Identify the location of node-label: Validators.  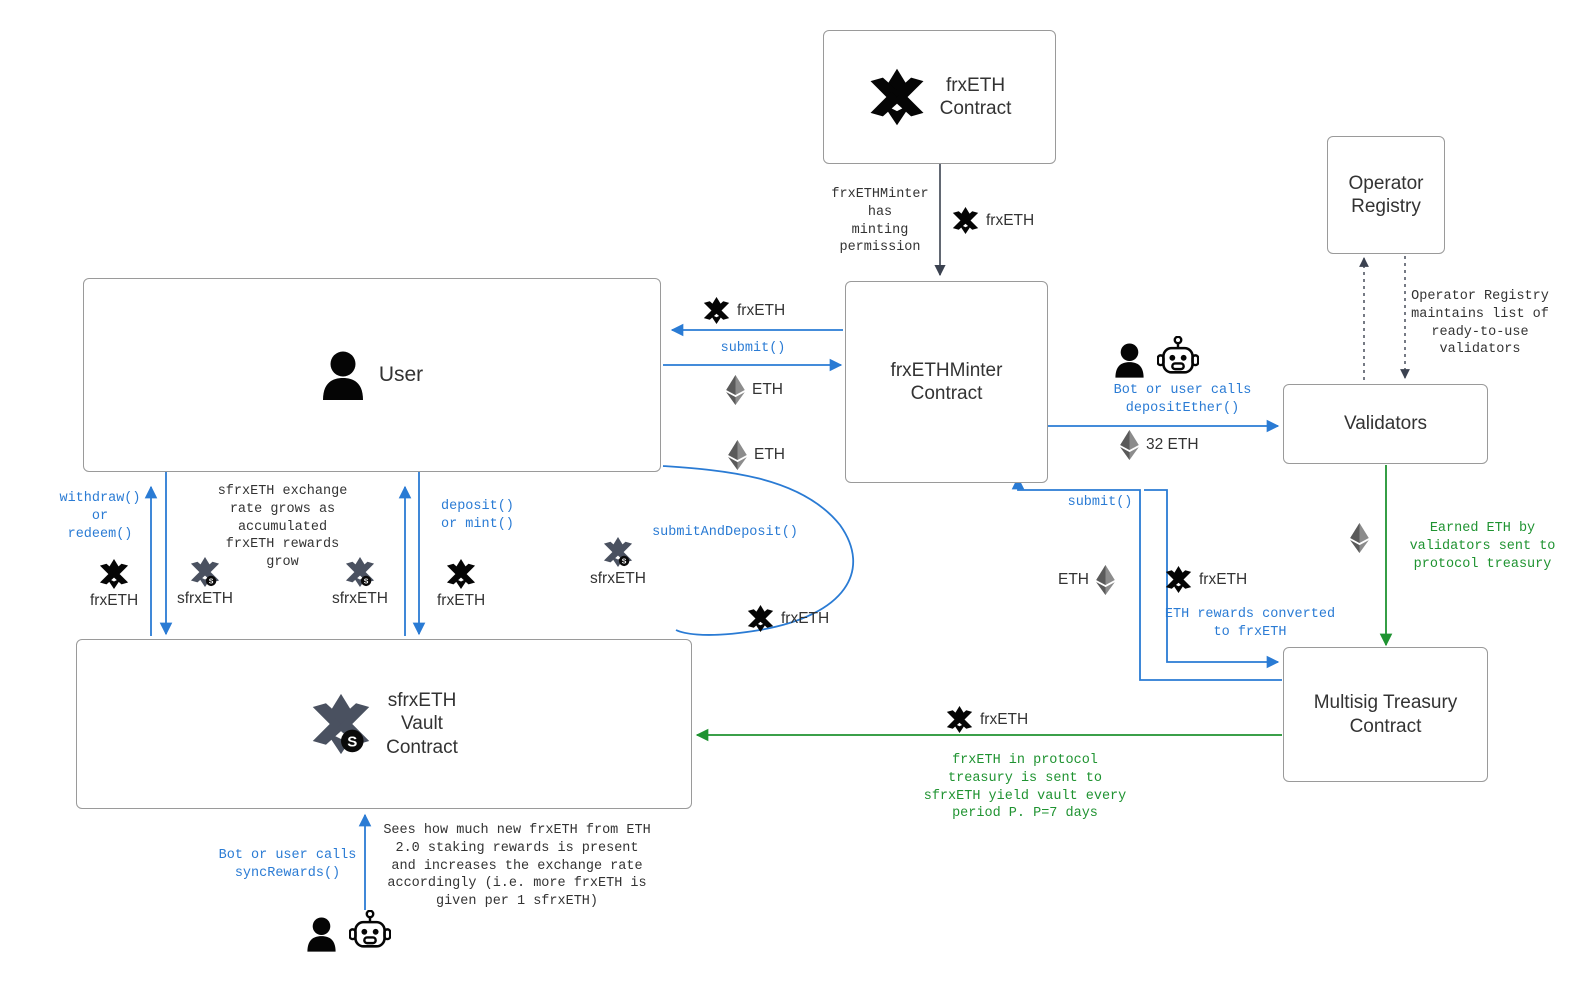
(1385, 424).